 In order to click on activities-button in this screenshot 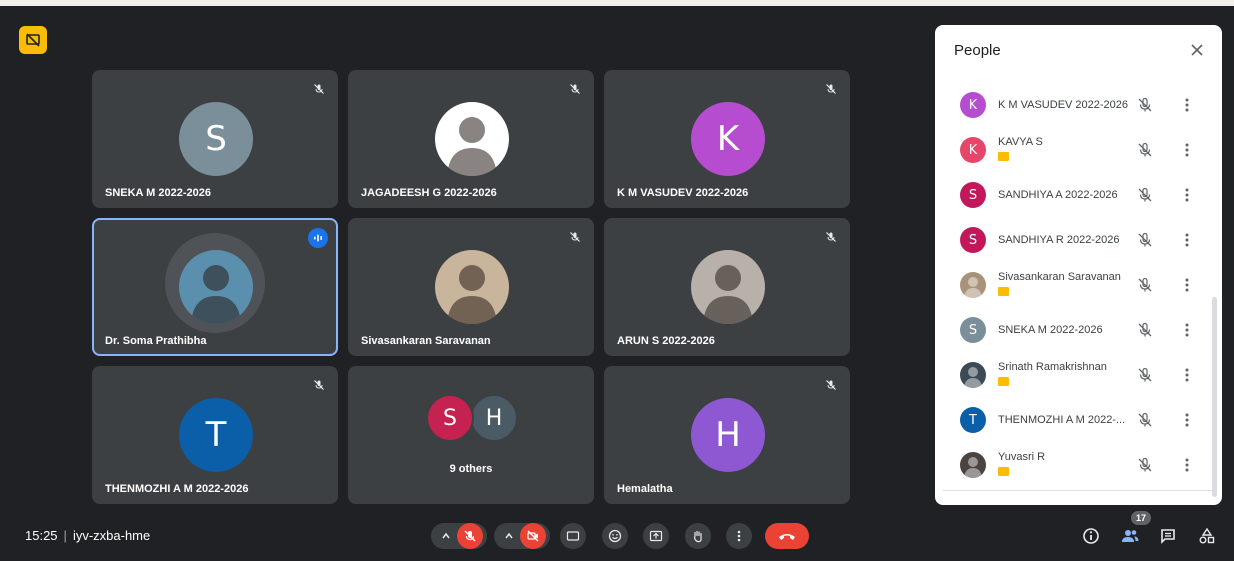, I will do `click(1207, 536)`.